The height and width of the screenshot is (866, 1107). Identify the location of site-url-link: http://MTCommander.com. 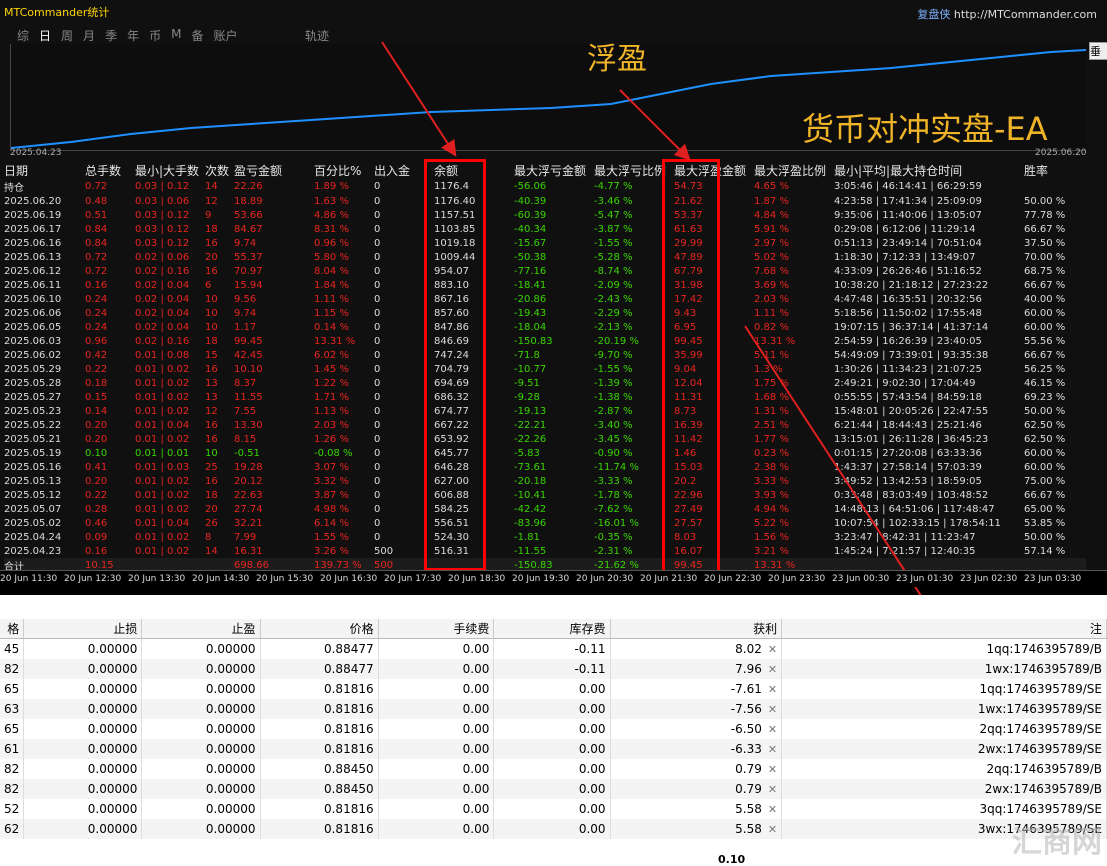
(1025, 14).